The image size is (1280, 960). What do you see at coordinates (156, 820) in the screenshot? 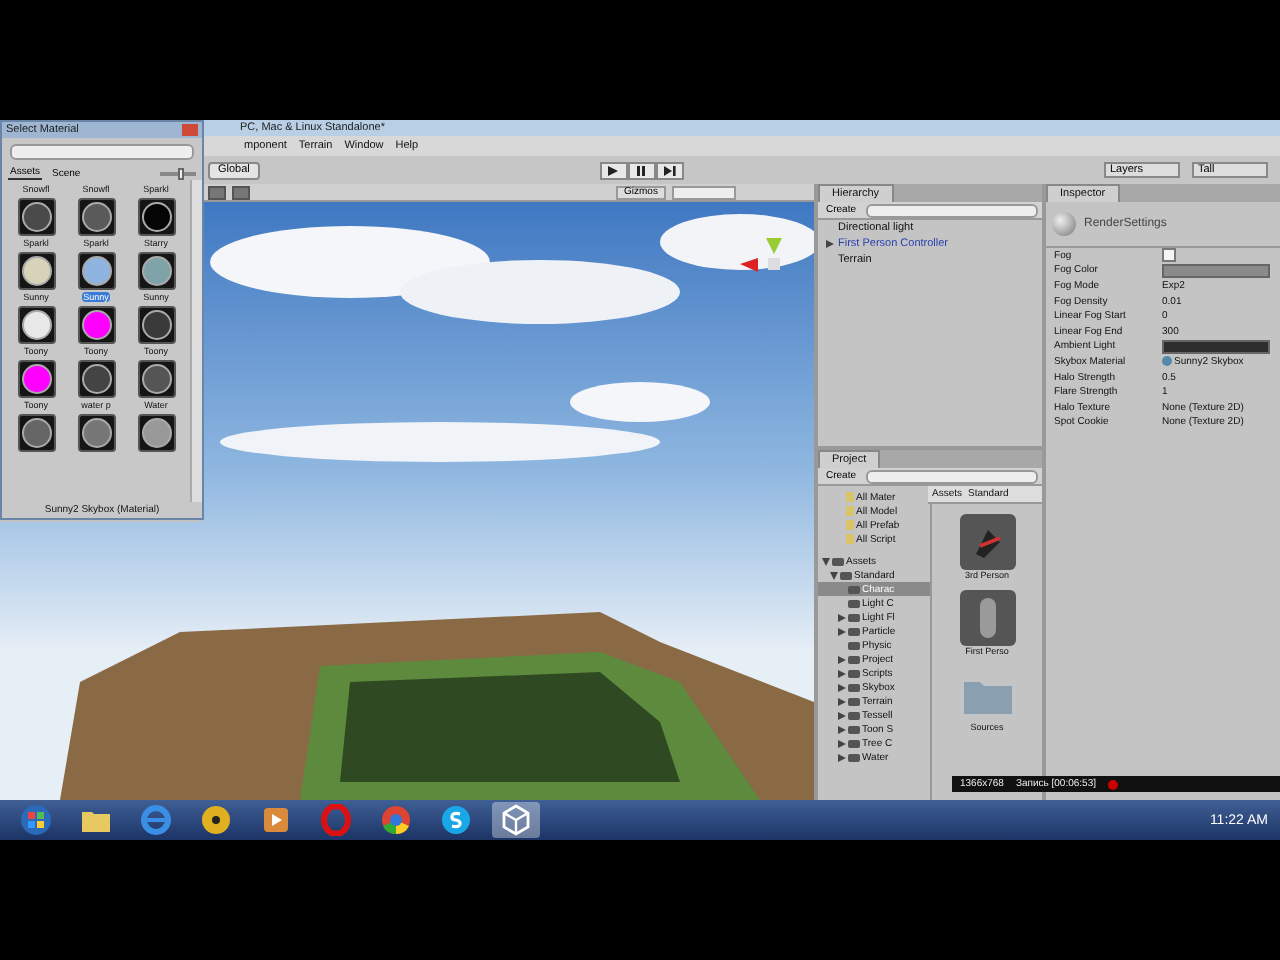
I see `browser-icon` at bounding box center [156, 820].